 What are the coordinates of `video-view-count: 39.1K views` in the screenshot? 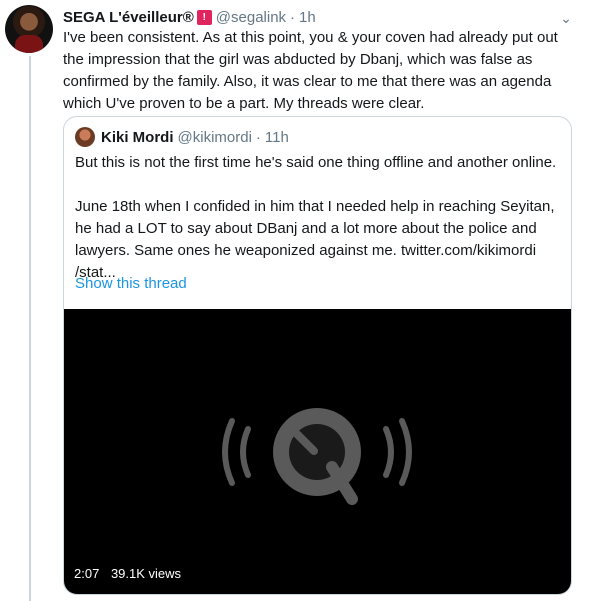 It's located at (146, 573).